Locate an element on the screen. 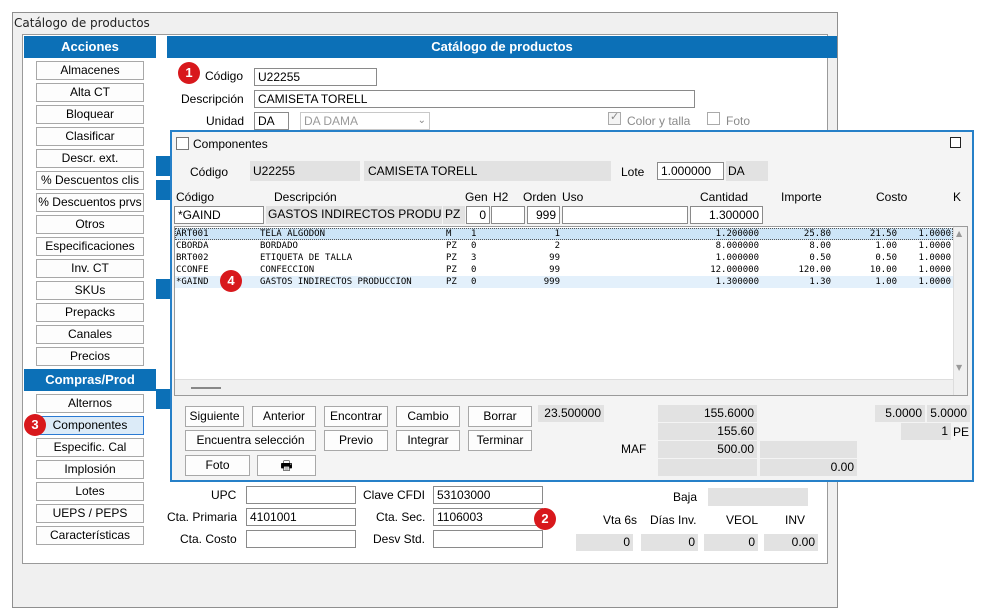 The height and width of the screenshot is (613, 986). check-icon: ✓ is located at coordinates (615, 116).